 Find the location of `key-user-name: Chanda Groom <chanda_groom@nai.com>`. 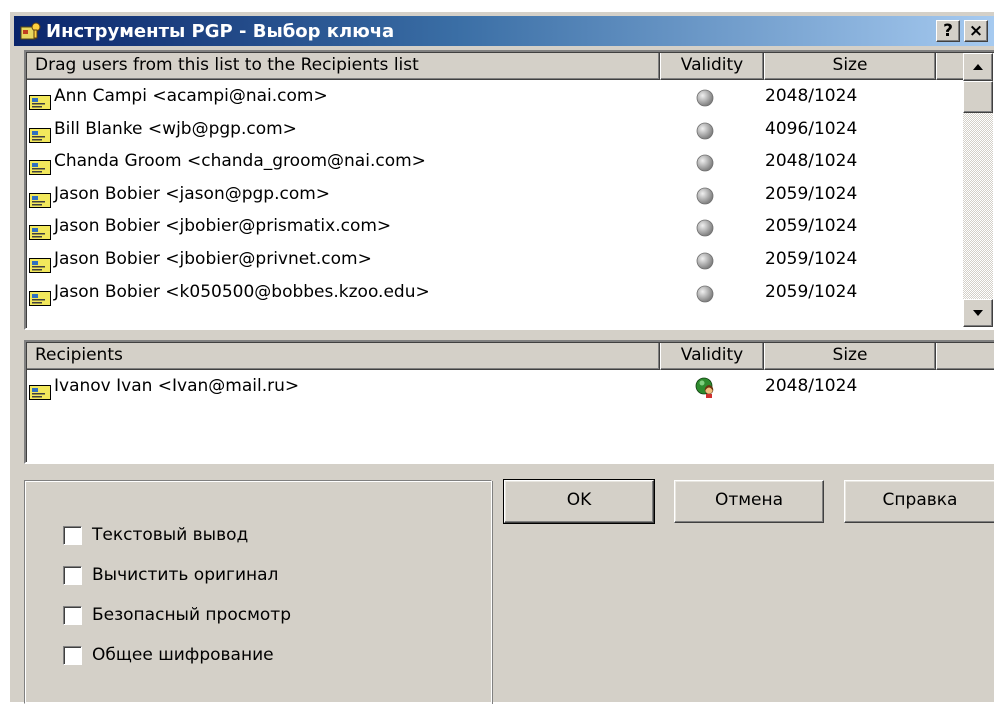

key-user-name: Chanda Groom <chanda_groom@nai.com> is located at coordinates (240, 161).